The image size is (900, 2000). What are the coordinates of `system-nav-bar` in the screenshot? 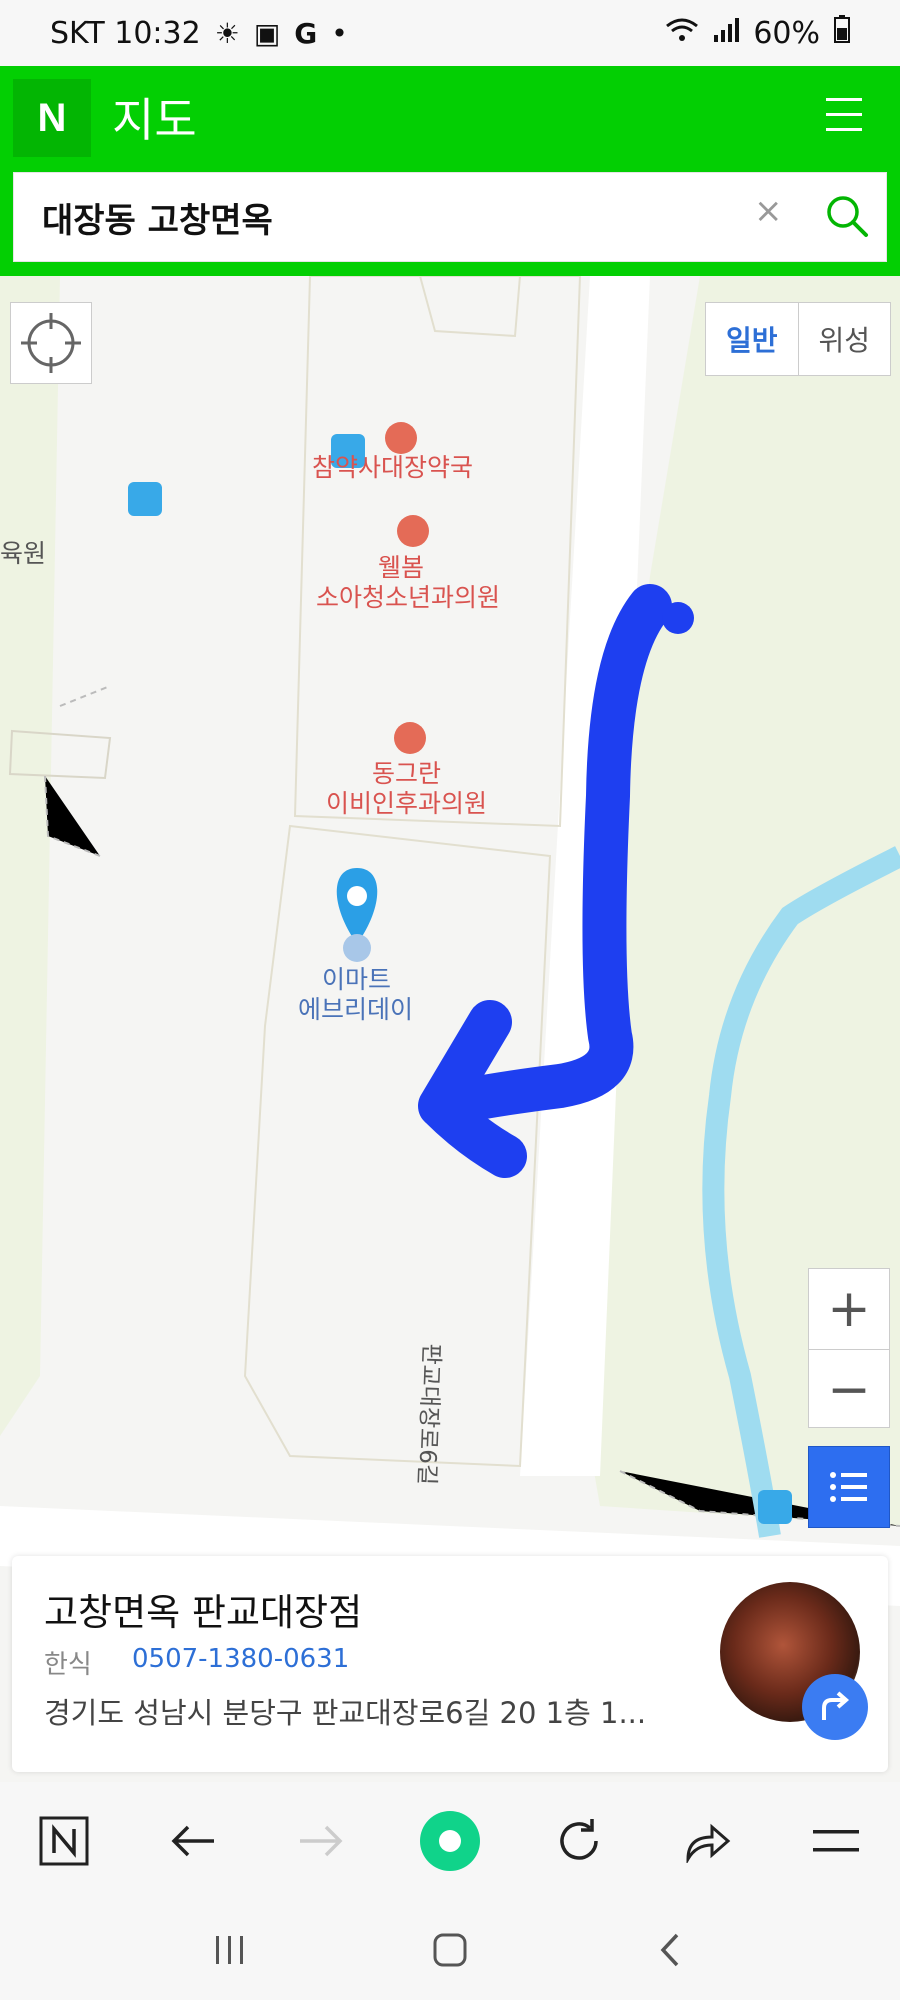 It's located at (450, 1950).